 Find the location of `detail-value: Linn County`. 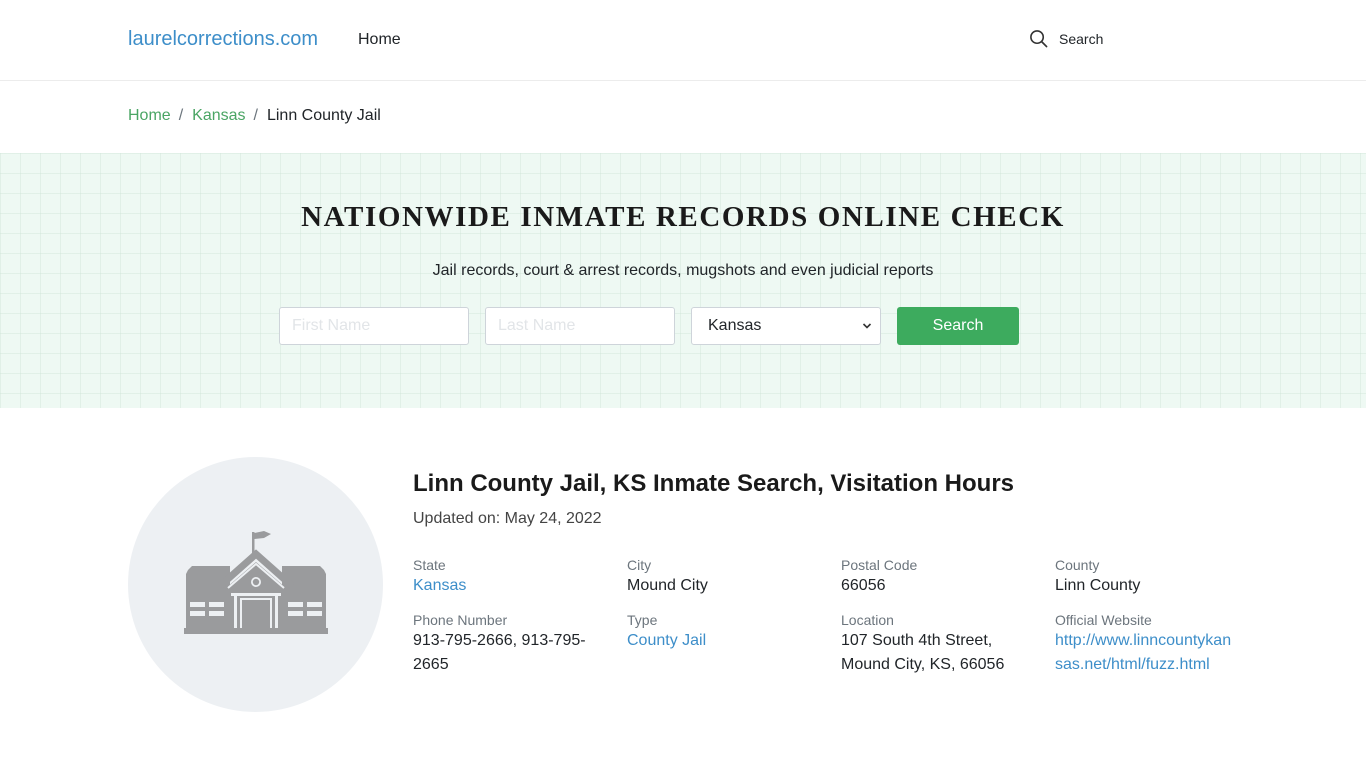

detail-value: Linn County is located at coordinates (1098, 585).